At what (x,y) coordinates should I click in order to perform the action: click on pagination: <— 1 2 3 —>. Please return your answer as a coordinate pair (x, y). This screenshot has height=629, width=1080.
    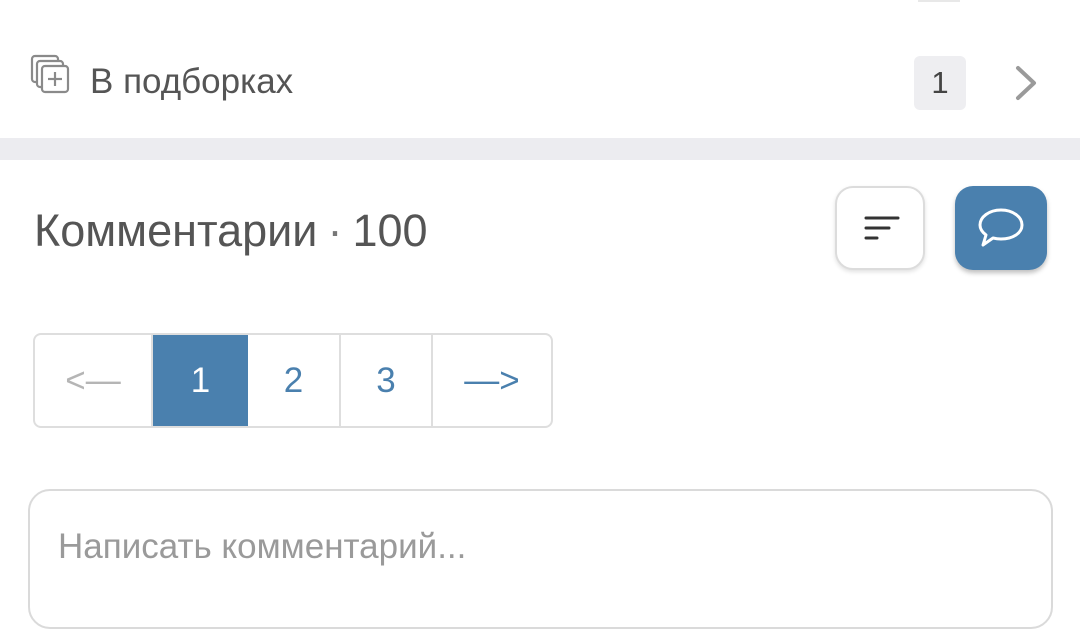
    Looking at the image, I should click on (293, 380).